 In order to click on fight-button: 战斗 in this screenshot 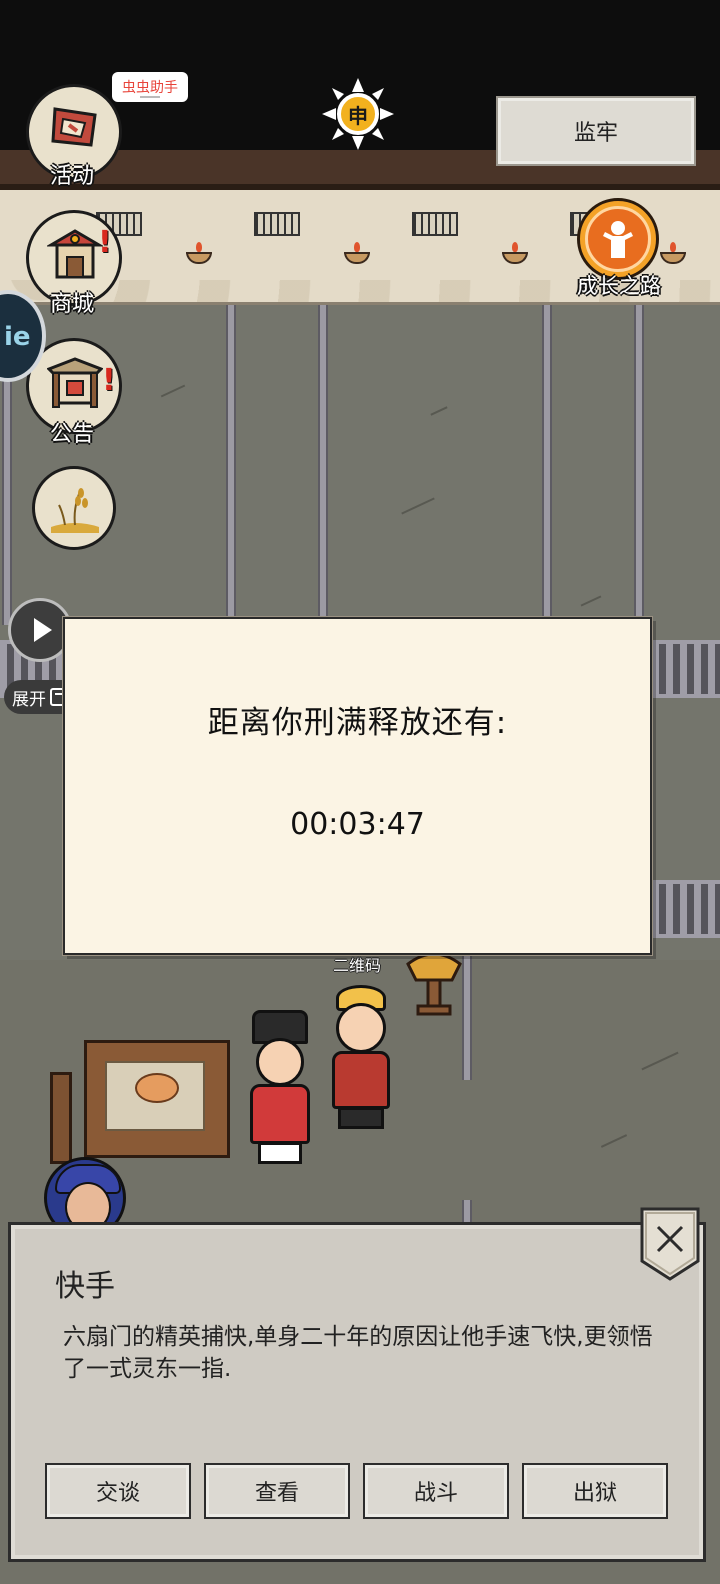, I will do `click(436, 1491)`.